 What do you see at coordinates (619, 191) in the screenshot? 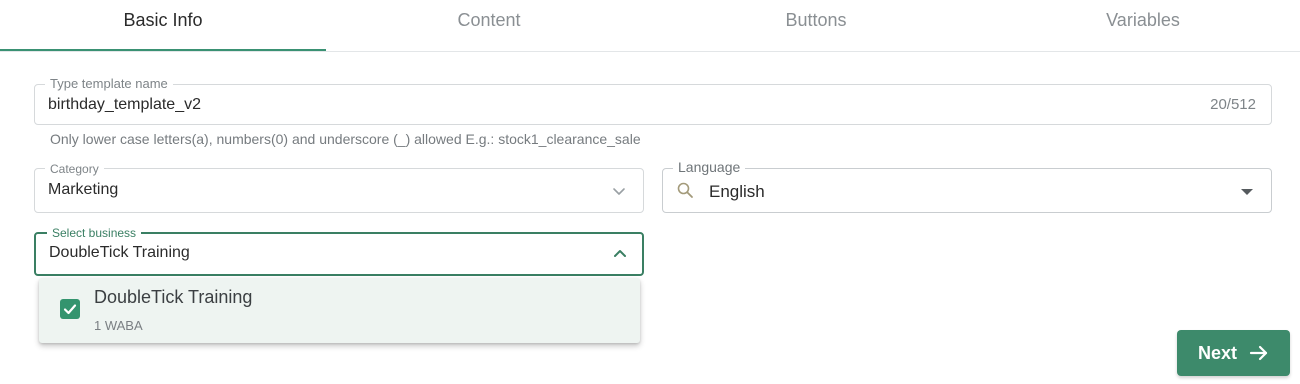
I see `chevron-down-icon` at bounding box center [619, 191].